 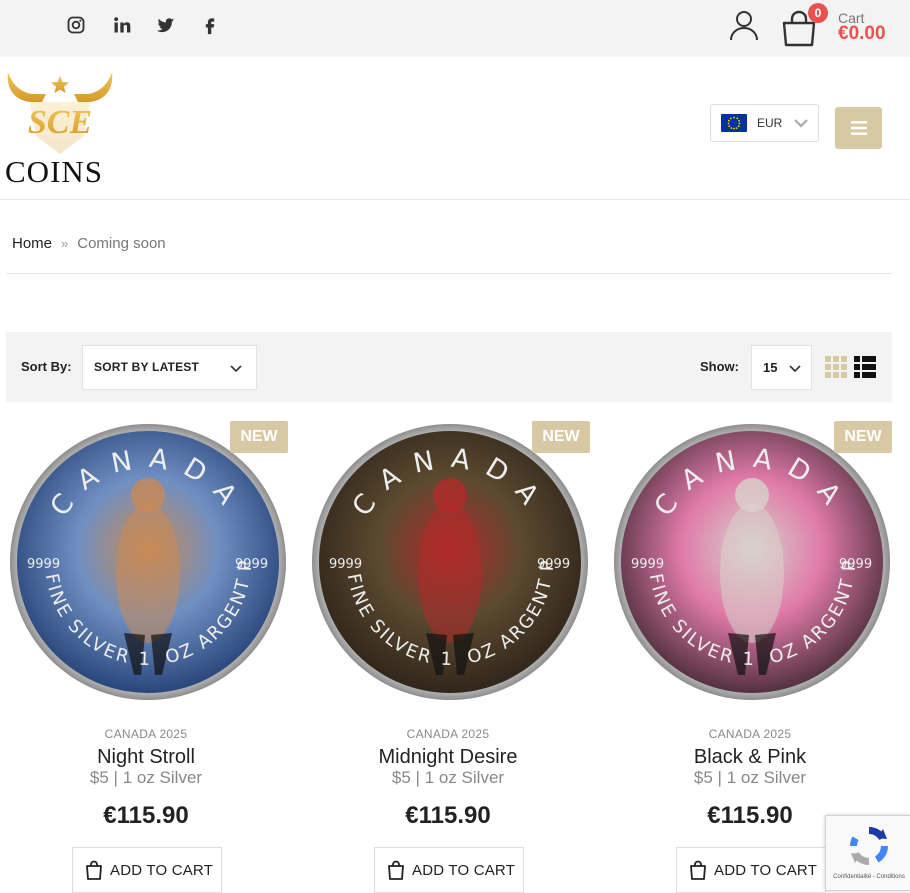 What do you see at coordinates (781, 367) in the screenshot?
I see `per-page-select: 15` at bounding box center [781, 367].